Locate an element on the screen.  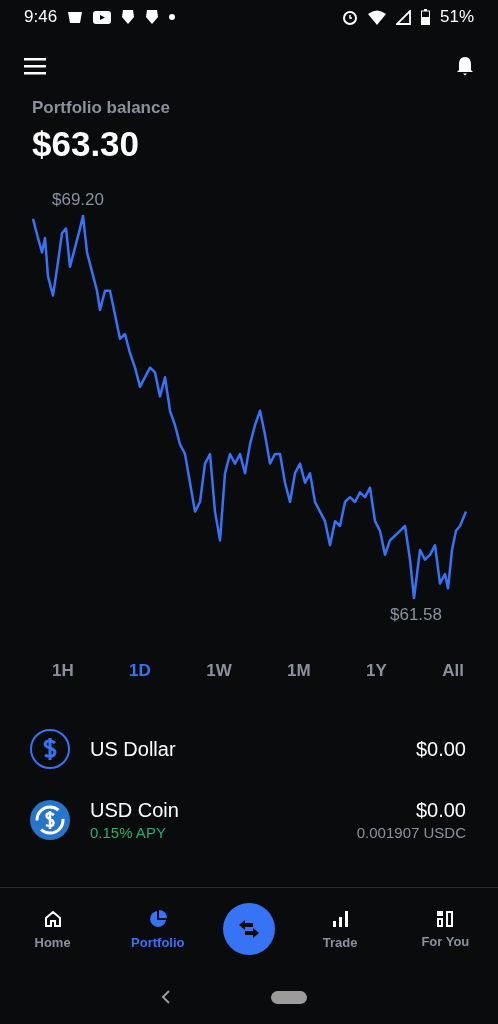
swap-button is located at coordinates (248, 929).